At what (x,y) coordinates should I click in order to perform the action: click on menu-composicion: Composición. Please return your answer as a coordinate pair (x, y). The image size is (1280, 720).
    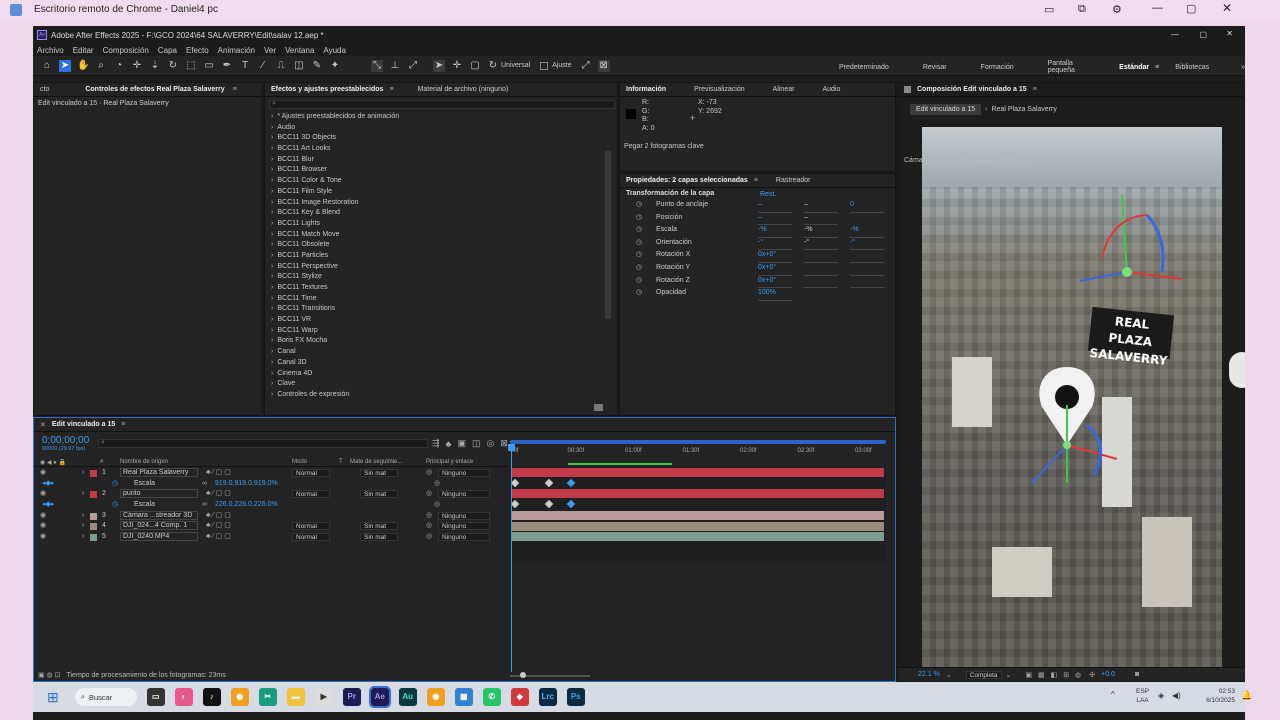
    Looking at the image, I should click on (126, 50).